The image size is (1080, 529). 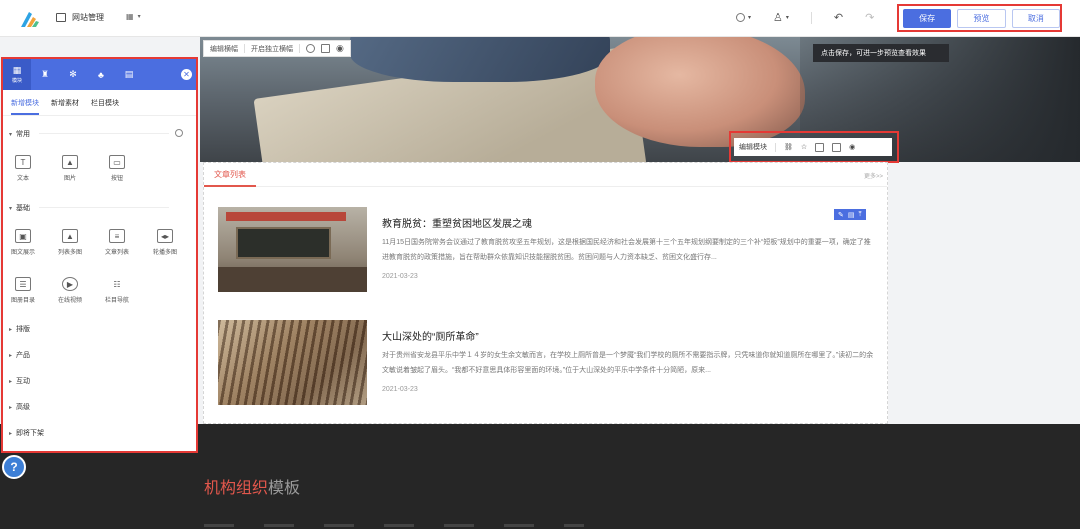 I want to click on paw-icon: ♣, so click(x=101, y=74).